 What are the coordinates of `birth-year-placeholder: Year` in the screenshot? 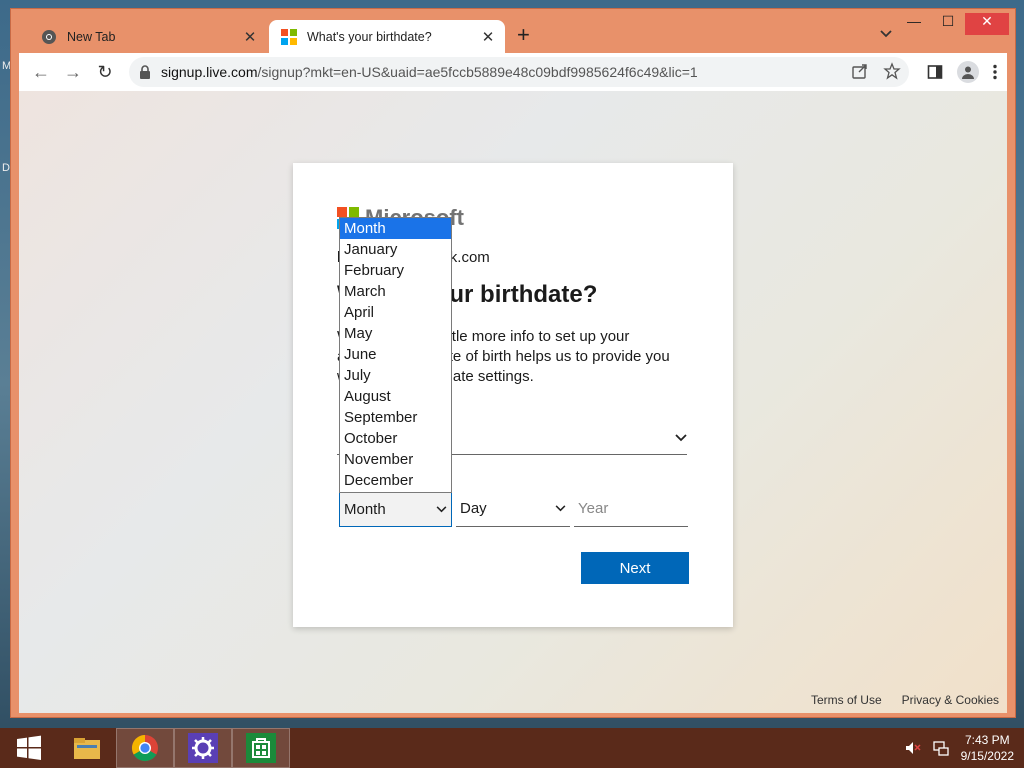 It's located at (593, 508).